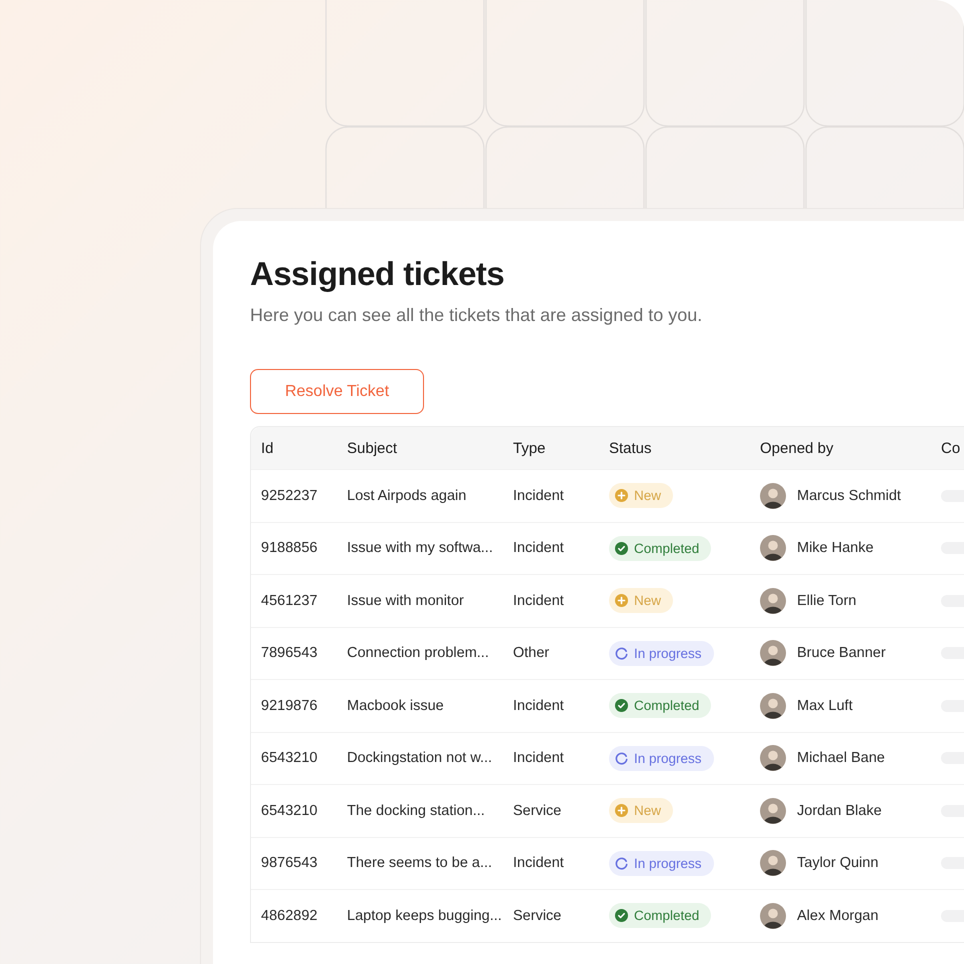 The image size is (964, 964). Describe the element at coordinates (289, 548) in the screenshot. I see `table-cell-text: 9188856` at that location.